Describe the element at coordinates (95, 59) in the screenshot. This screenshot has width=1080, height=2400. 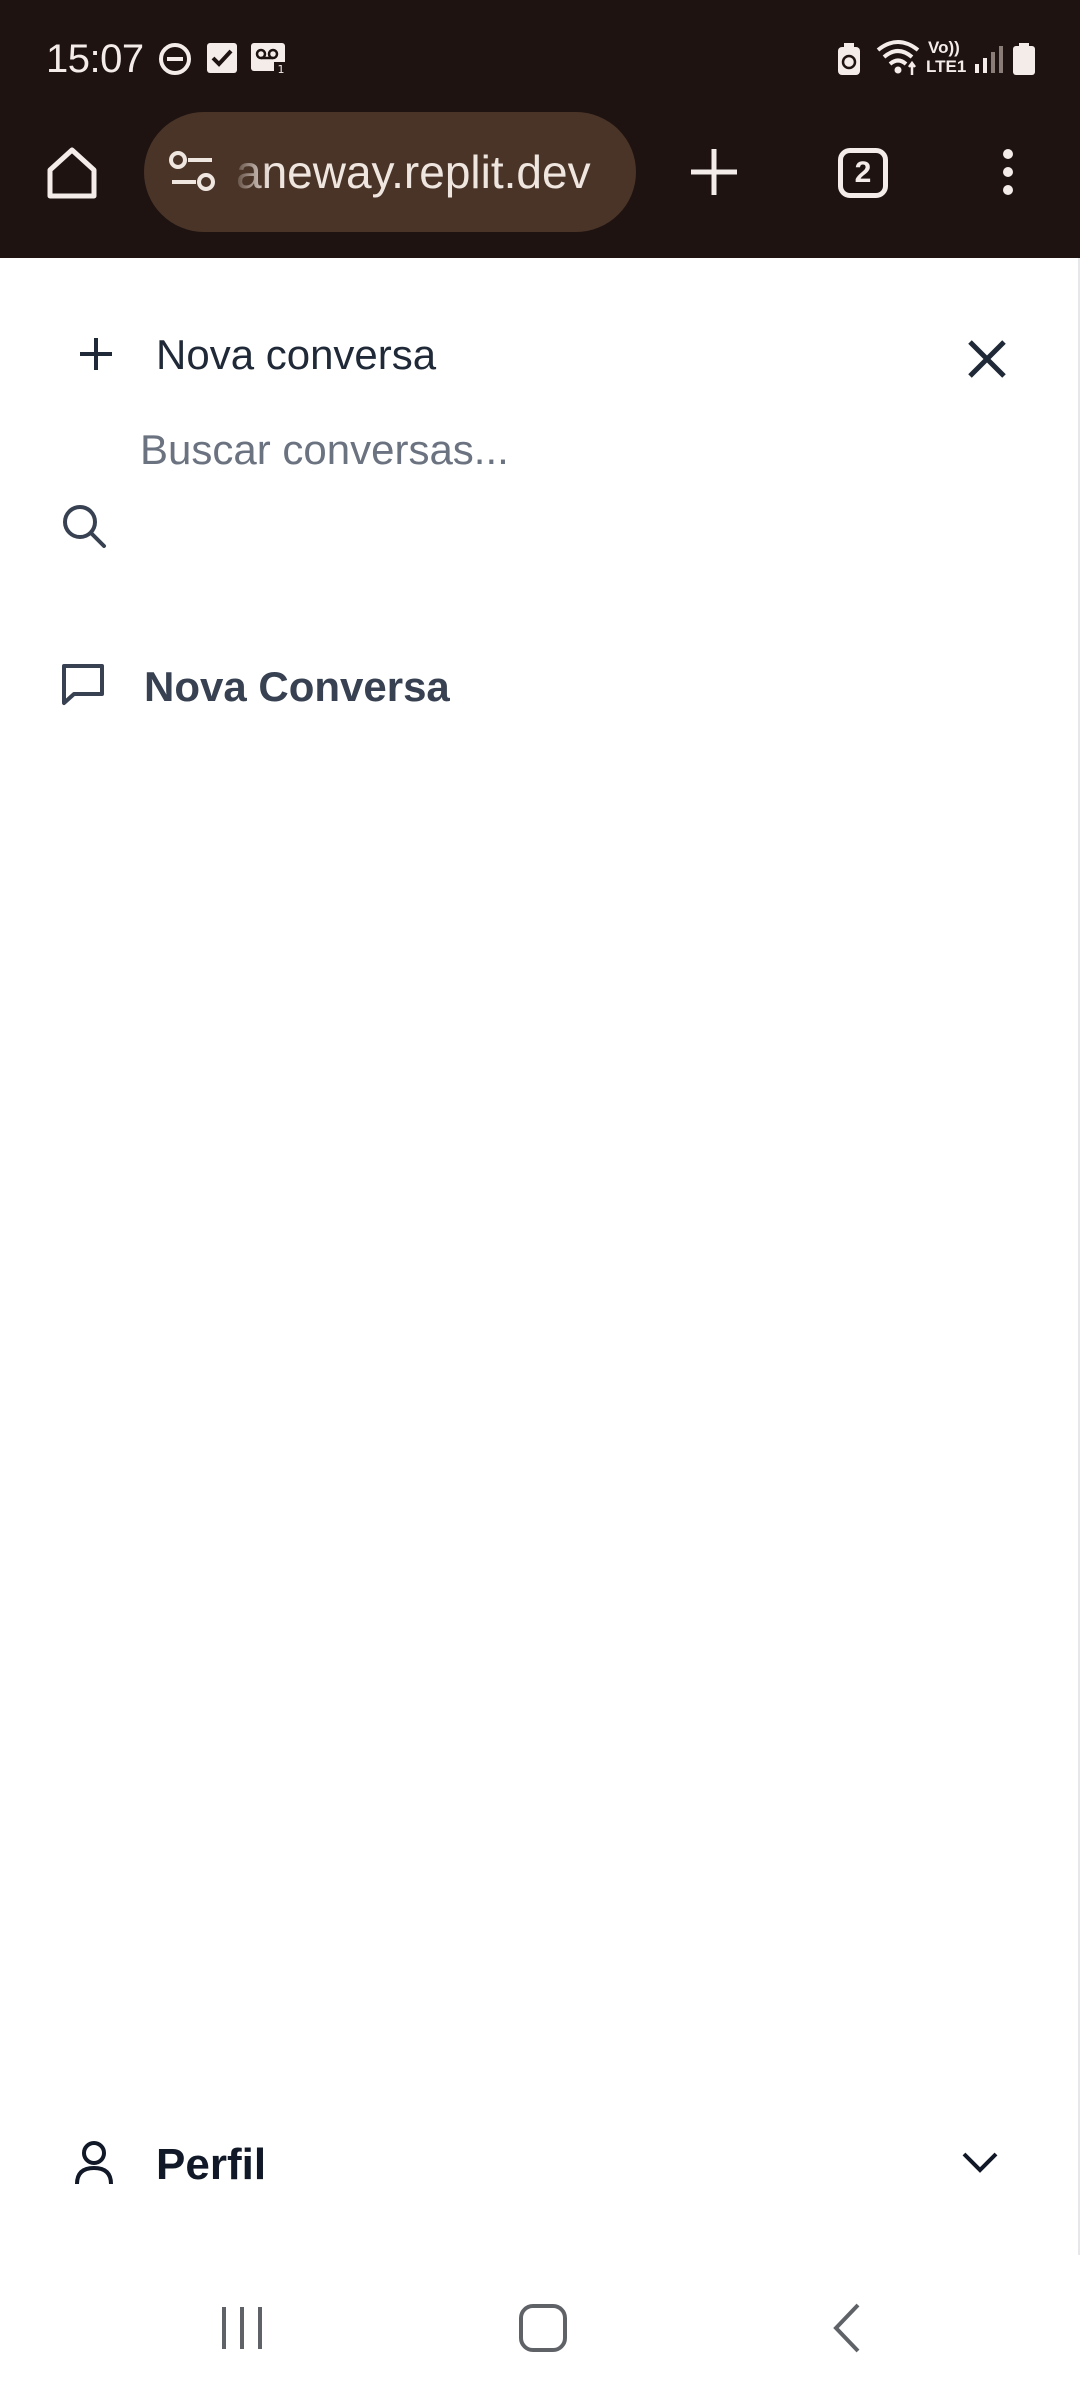
I see `status-time: 15:07` at that location.